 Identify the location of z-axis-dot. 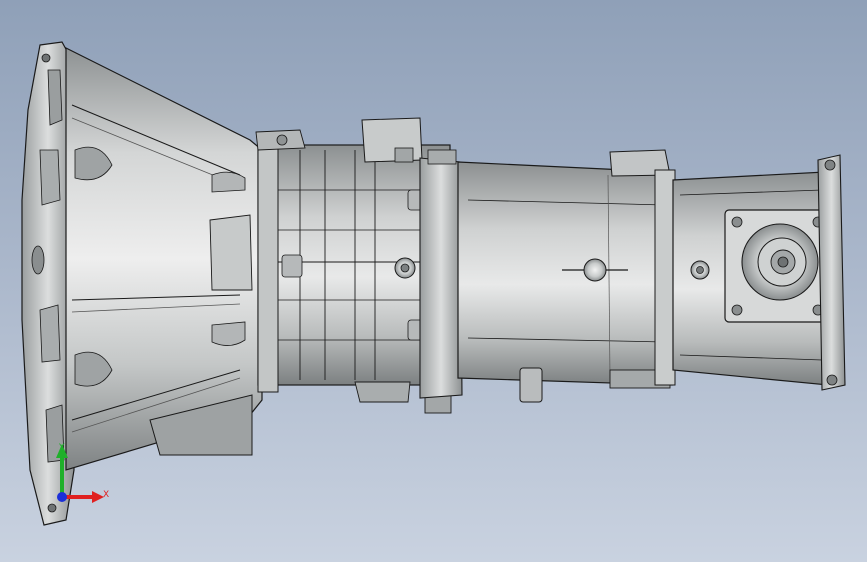
(62, 497).